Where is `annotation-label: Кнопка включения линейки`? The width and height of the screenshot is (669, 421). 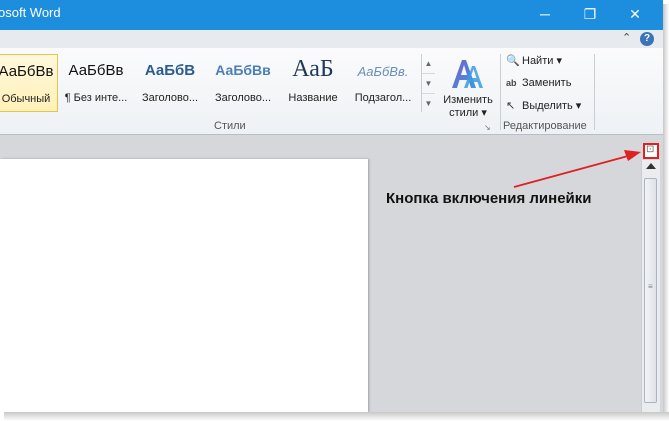
annotation-label: Кнопка включения линейки is located at coordinates (489, 198).